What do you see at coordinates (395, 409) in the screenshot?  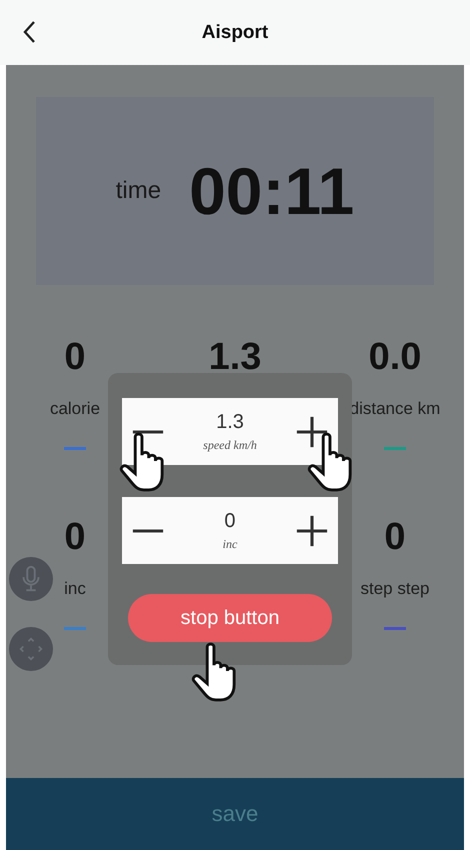 I see `stat-label: distance km` at bounding box center [395, 409].